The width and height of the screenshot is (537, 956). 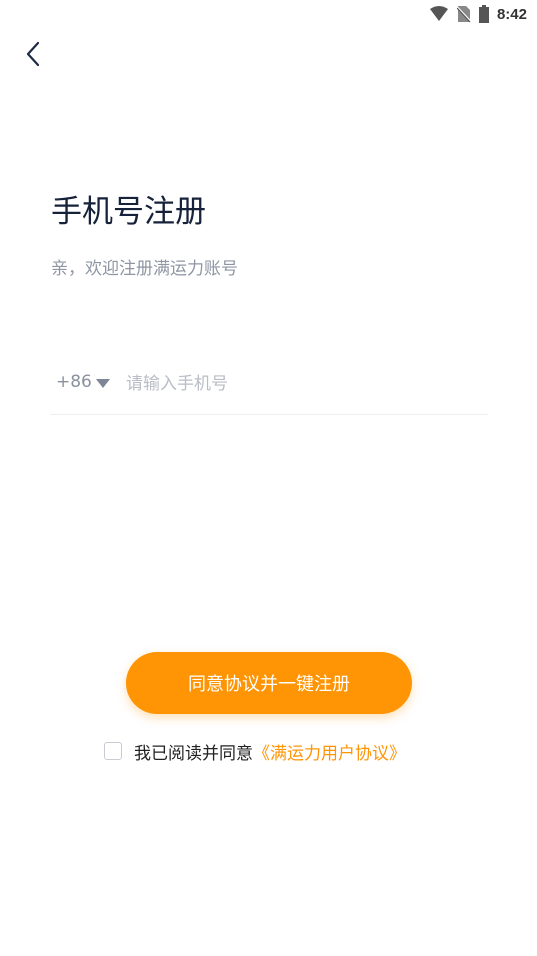 What do you see at coordinates (511, 14) in the screenshot?
I see `status-time: 8:42` at bounding box center [511, 14].